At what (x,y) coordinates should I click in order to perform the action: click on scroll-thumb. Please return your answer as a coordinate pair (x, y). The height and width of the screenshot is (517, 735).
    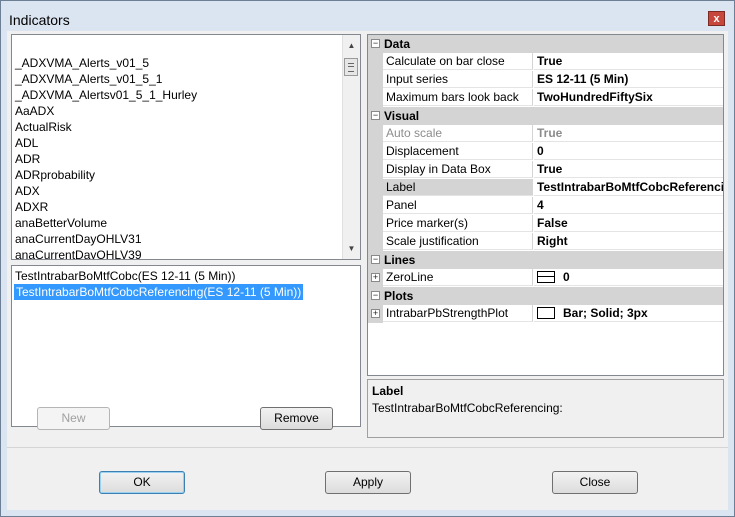
    Looking at the image, I should click on (351, 67).